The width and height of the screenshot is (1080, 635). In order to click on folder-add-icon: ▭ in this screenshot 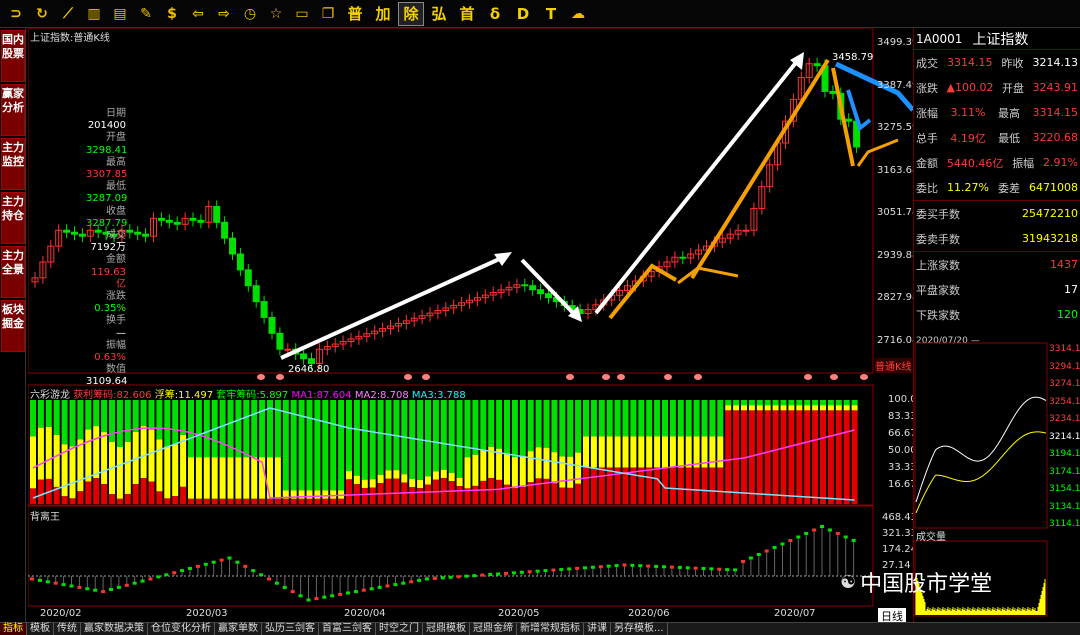, I will do `click(302, 14)`.